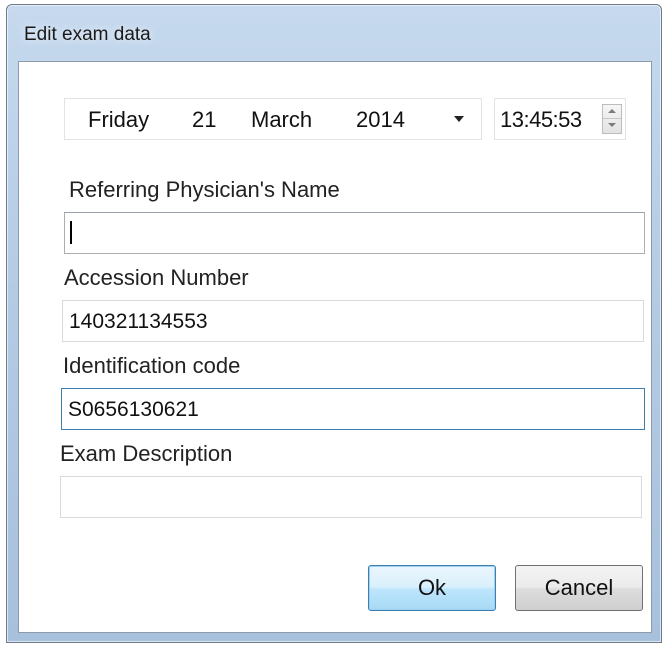 The height and width of the screenshot is (649, 668). Describe the element at coordinates (204, 120) in the screenshot. I see `date-day: 21` at that location.